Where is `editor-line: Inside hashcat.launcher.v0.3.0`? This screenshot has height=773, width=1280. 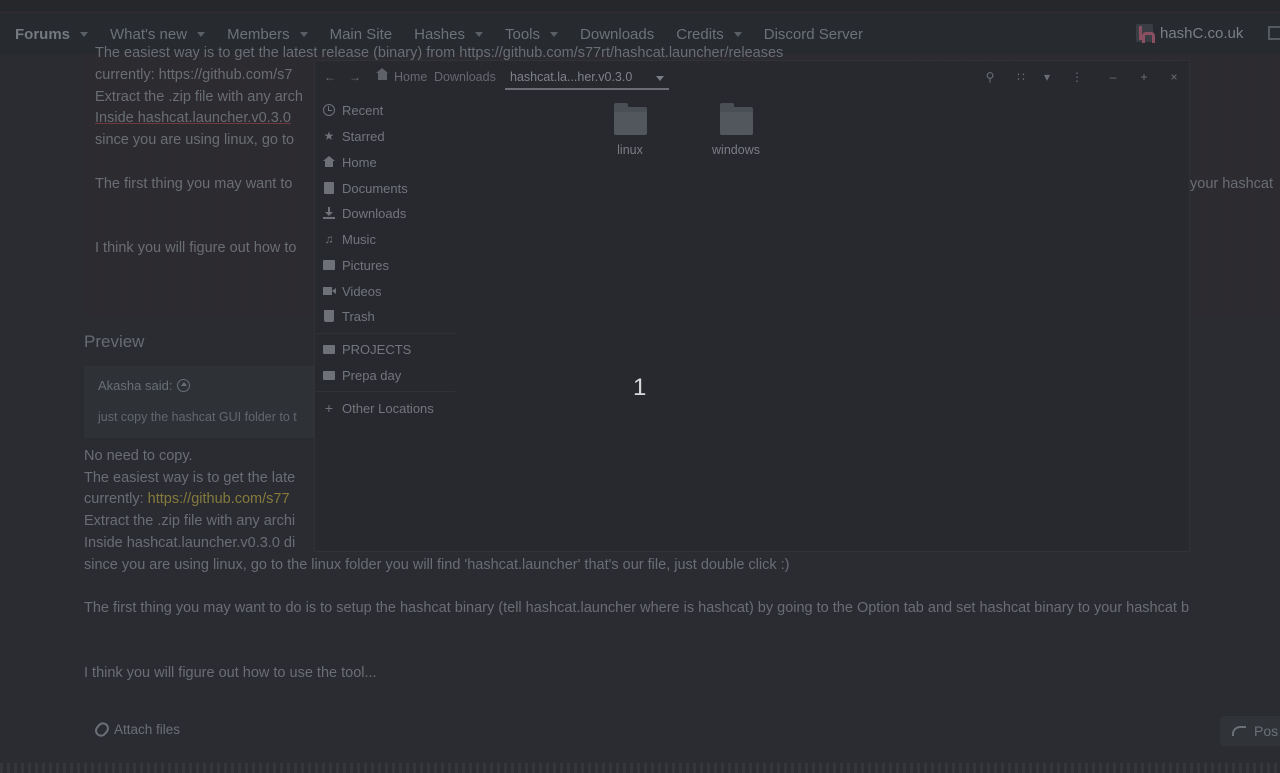 editor-line: Inside hashcat.launcher.v0.3.0 is located at coordinates (193, 118).